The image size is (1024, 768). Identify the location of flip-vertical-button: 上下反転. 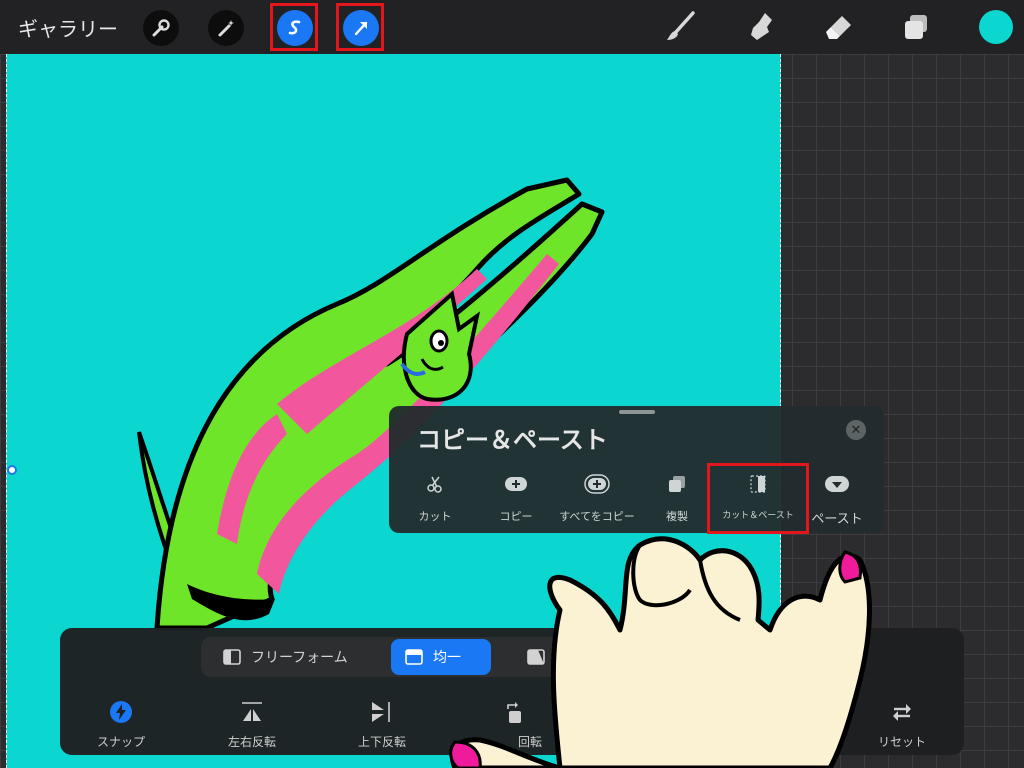
(382, 724).